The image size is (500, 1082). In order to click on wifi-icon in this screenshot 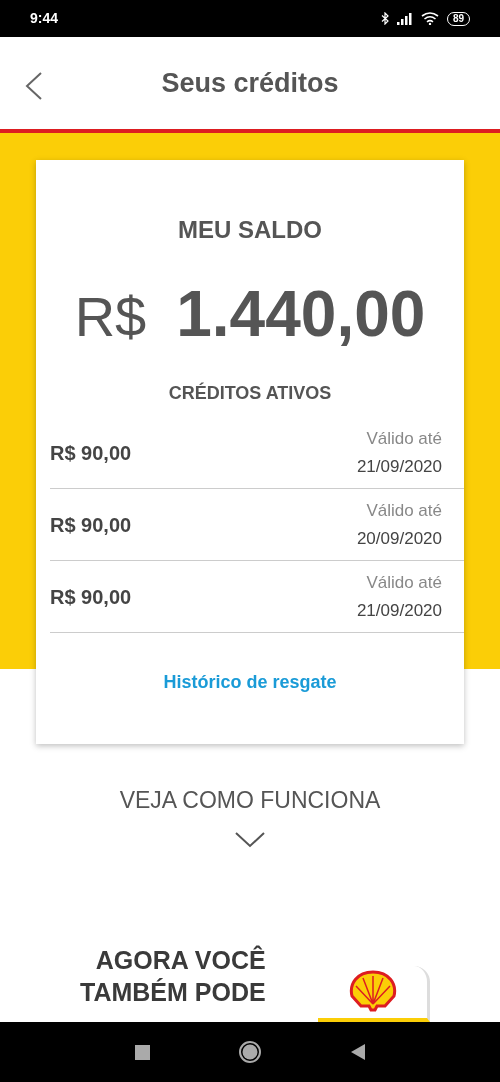, I will do `click(429, 18)`.